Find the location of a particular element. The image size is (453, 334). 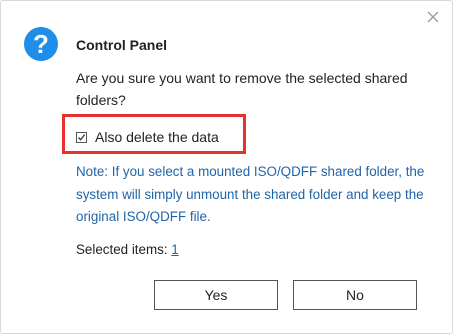

no-button: No is located at coordinates (355, 295).